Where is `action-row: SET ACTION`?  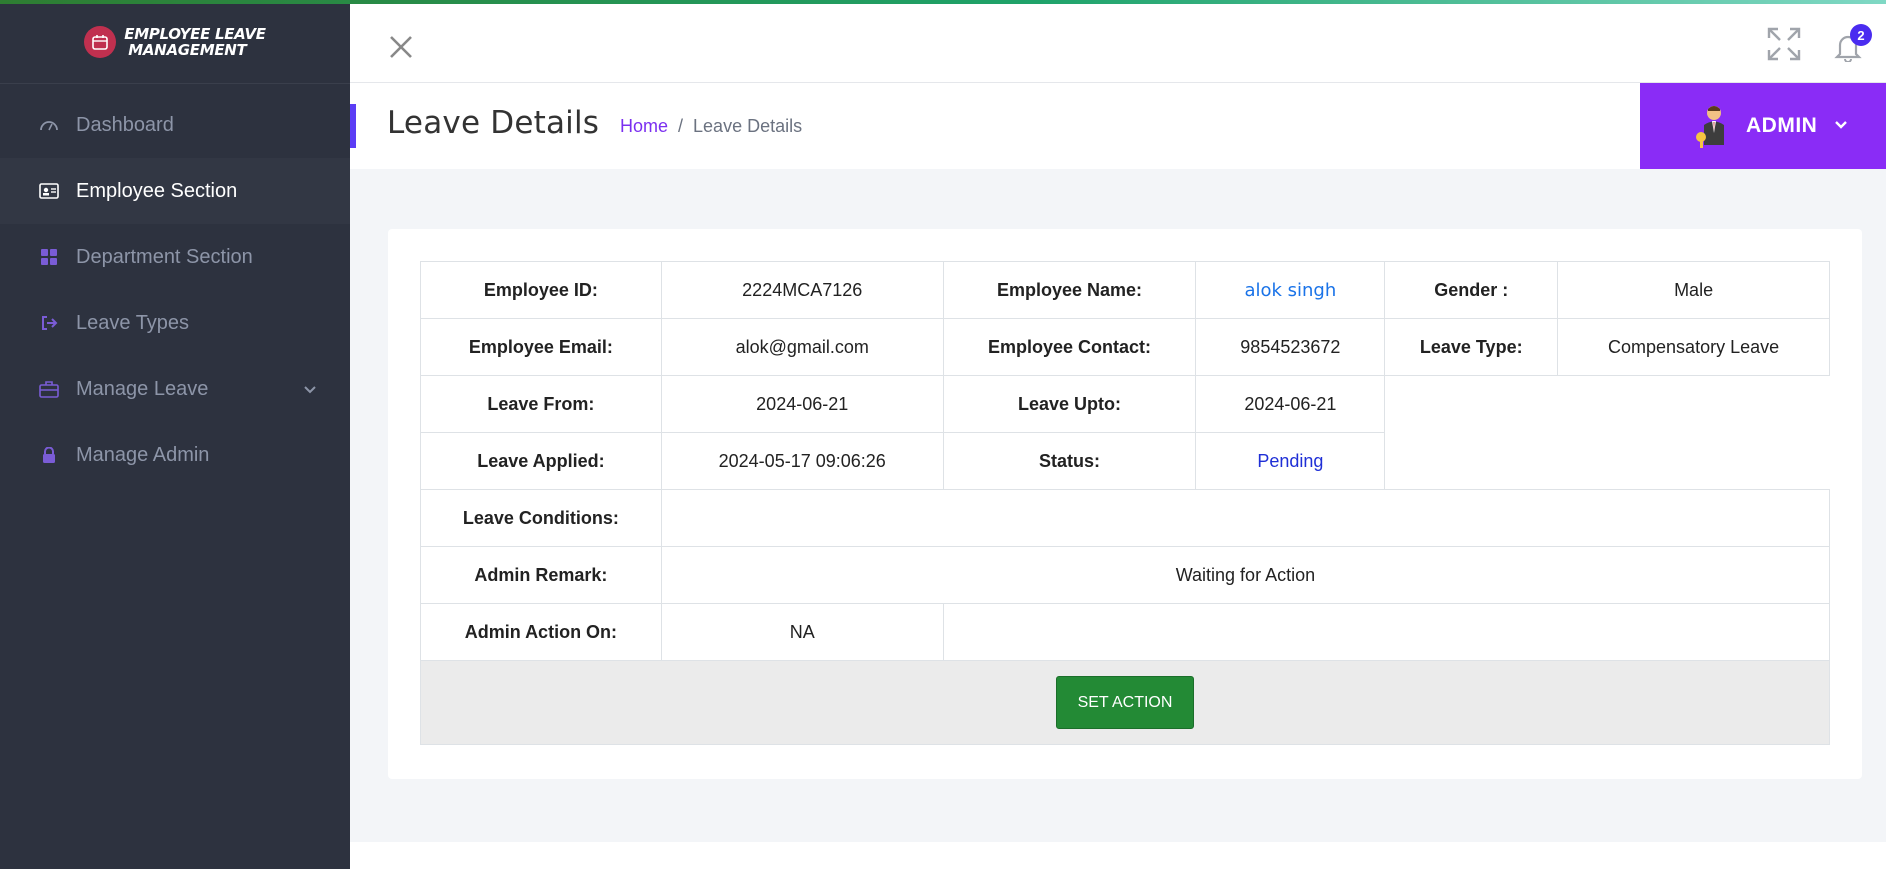 action-row: SET ACTION is located at coordinates (1125, 702).